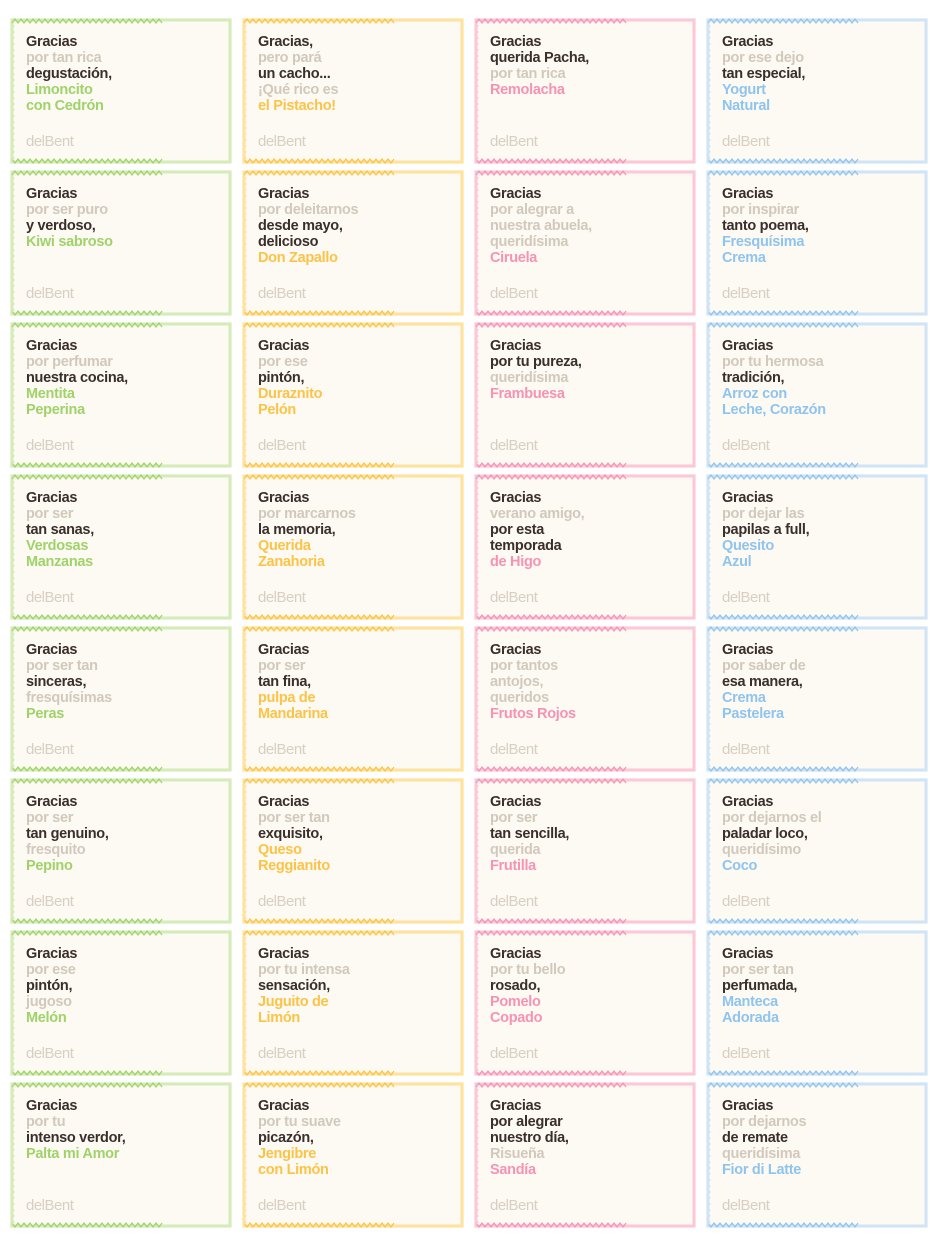  Describe the element at coordinates (760, 210) in the screenshot. I see `message-line: por inspirar` at that location.